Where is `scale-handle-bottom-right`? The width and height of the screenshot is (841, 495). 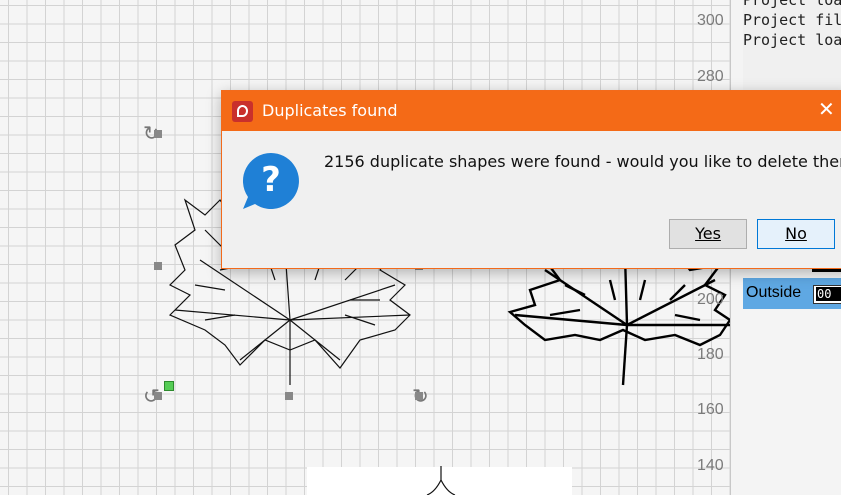
scale-handle-bottom-right is located at coordinates (419, 396).